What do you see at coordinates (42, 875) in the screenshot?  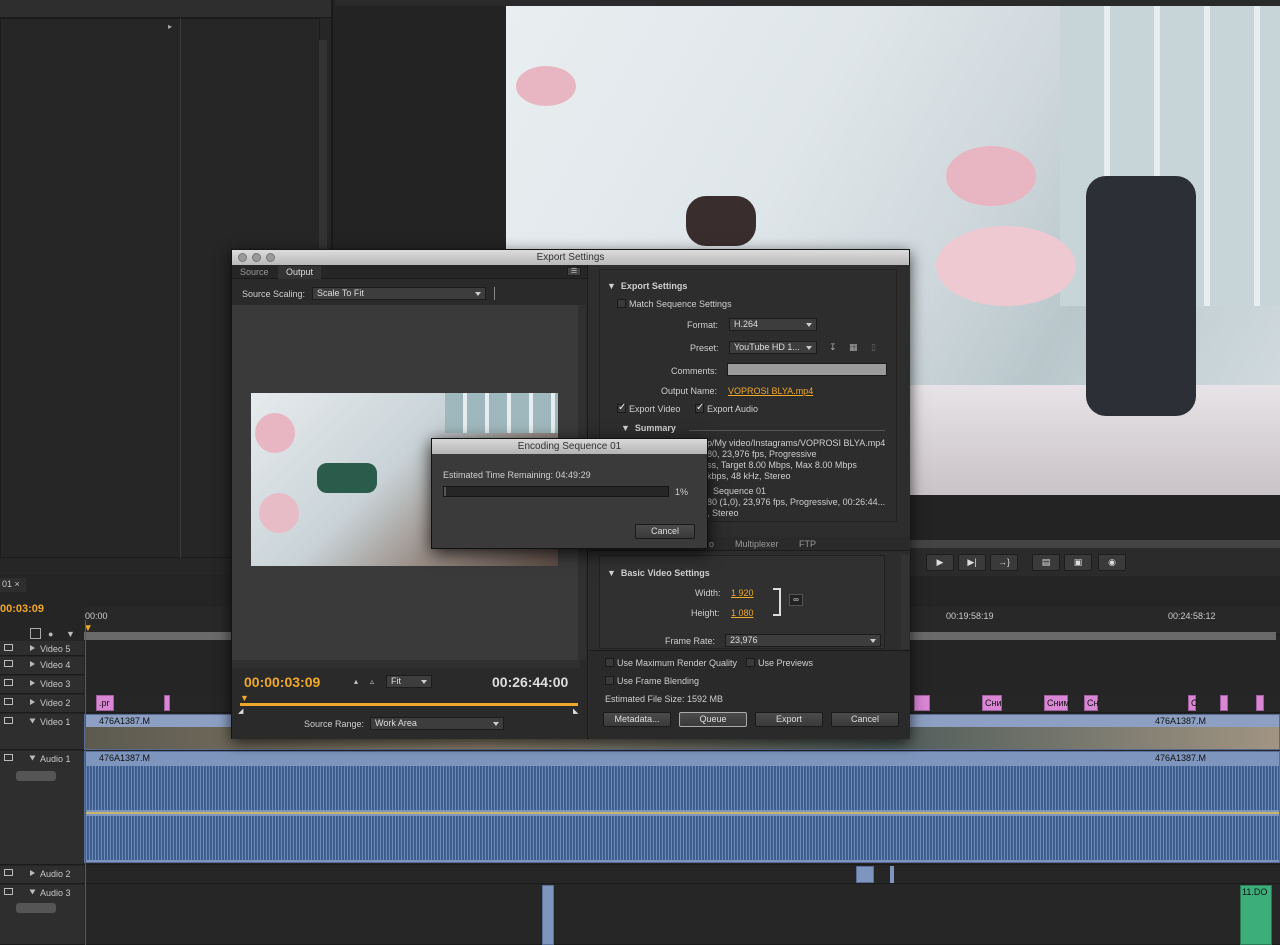 I see `track-header-audio2: Audio 2` at bounding box center [42, 875].